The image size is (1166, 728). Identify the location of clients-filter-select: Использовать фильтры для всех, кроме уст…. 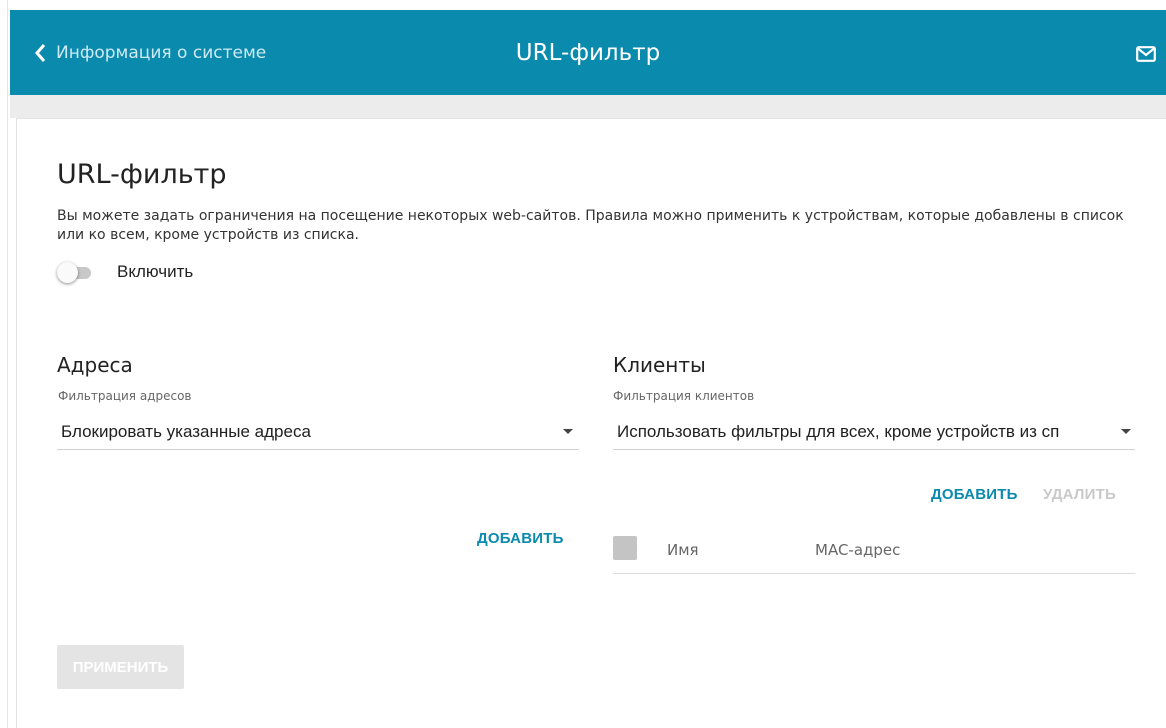
(874, 432).